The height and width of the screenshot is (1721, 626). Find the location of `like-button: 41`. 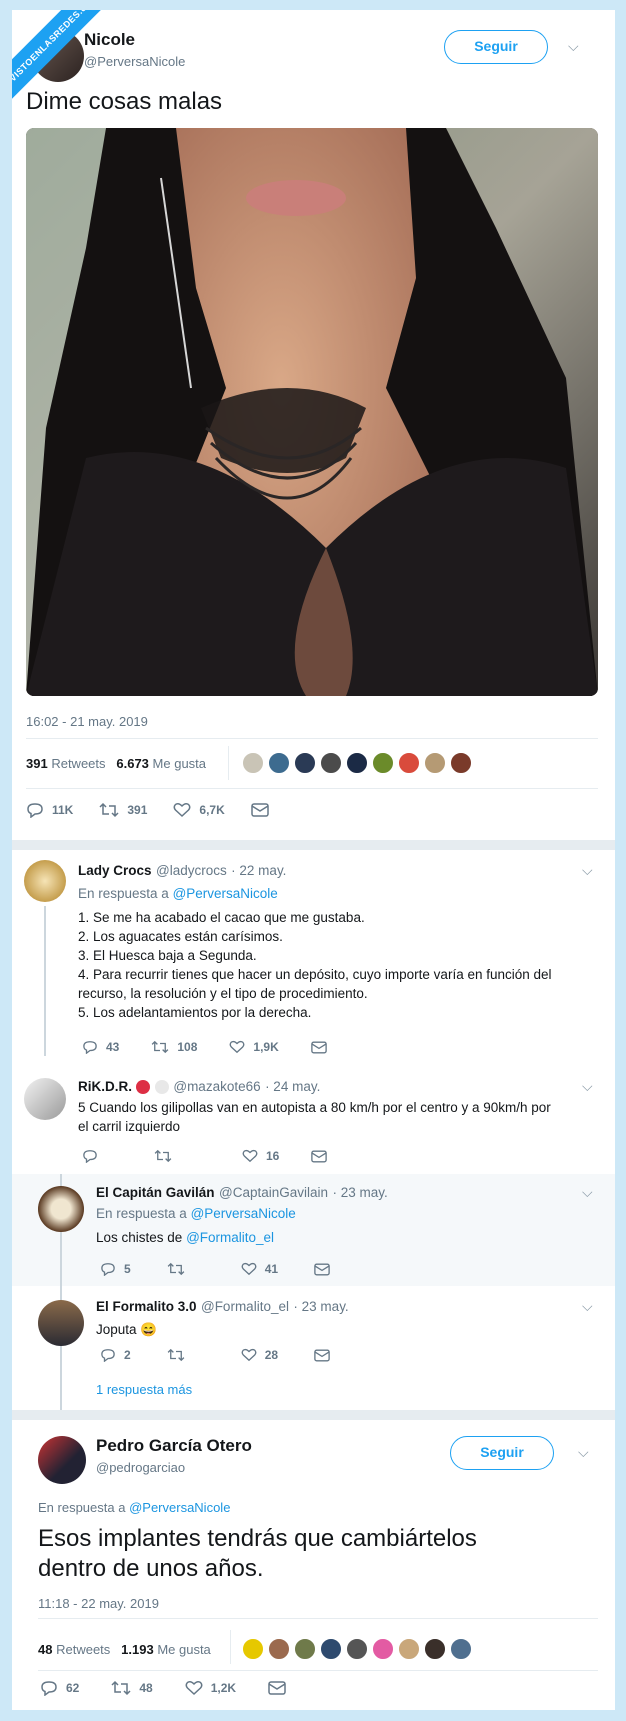

like-button: 41 is located at coordinates (259, 1269).